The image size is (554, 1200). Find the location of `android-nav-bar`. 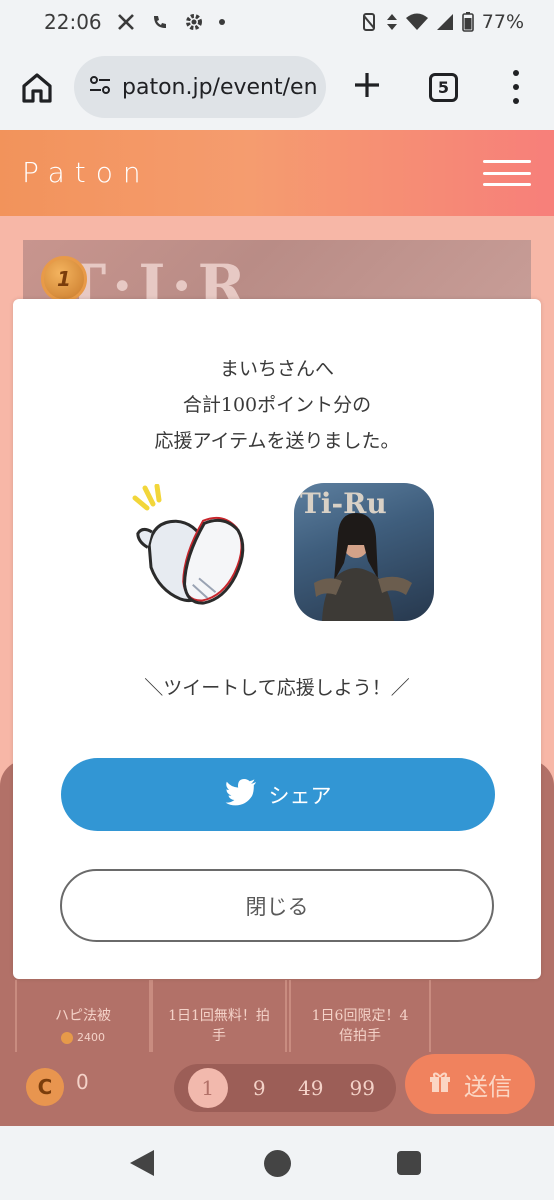

android-nav-bar is located at coordinates (277, 1163).